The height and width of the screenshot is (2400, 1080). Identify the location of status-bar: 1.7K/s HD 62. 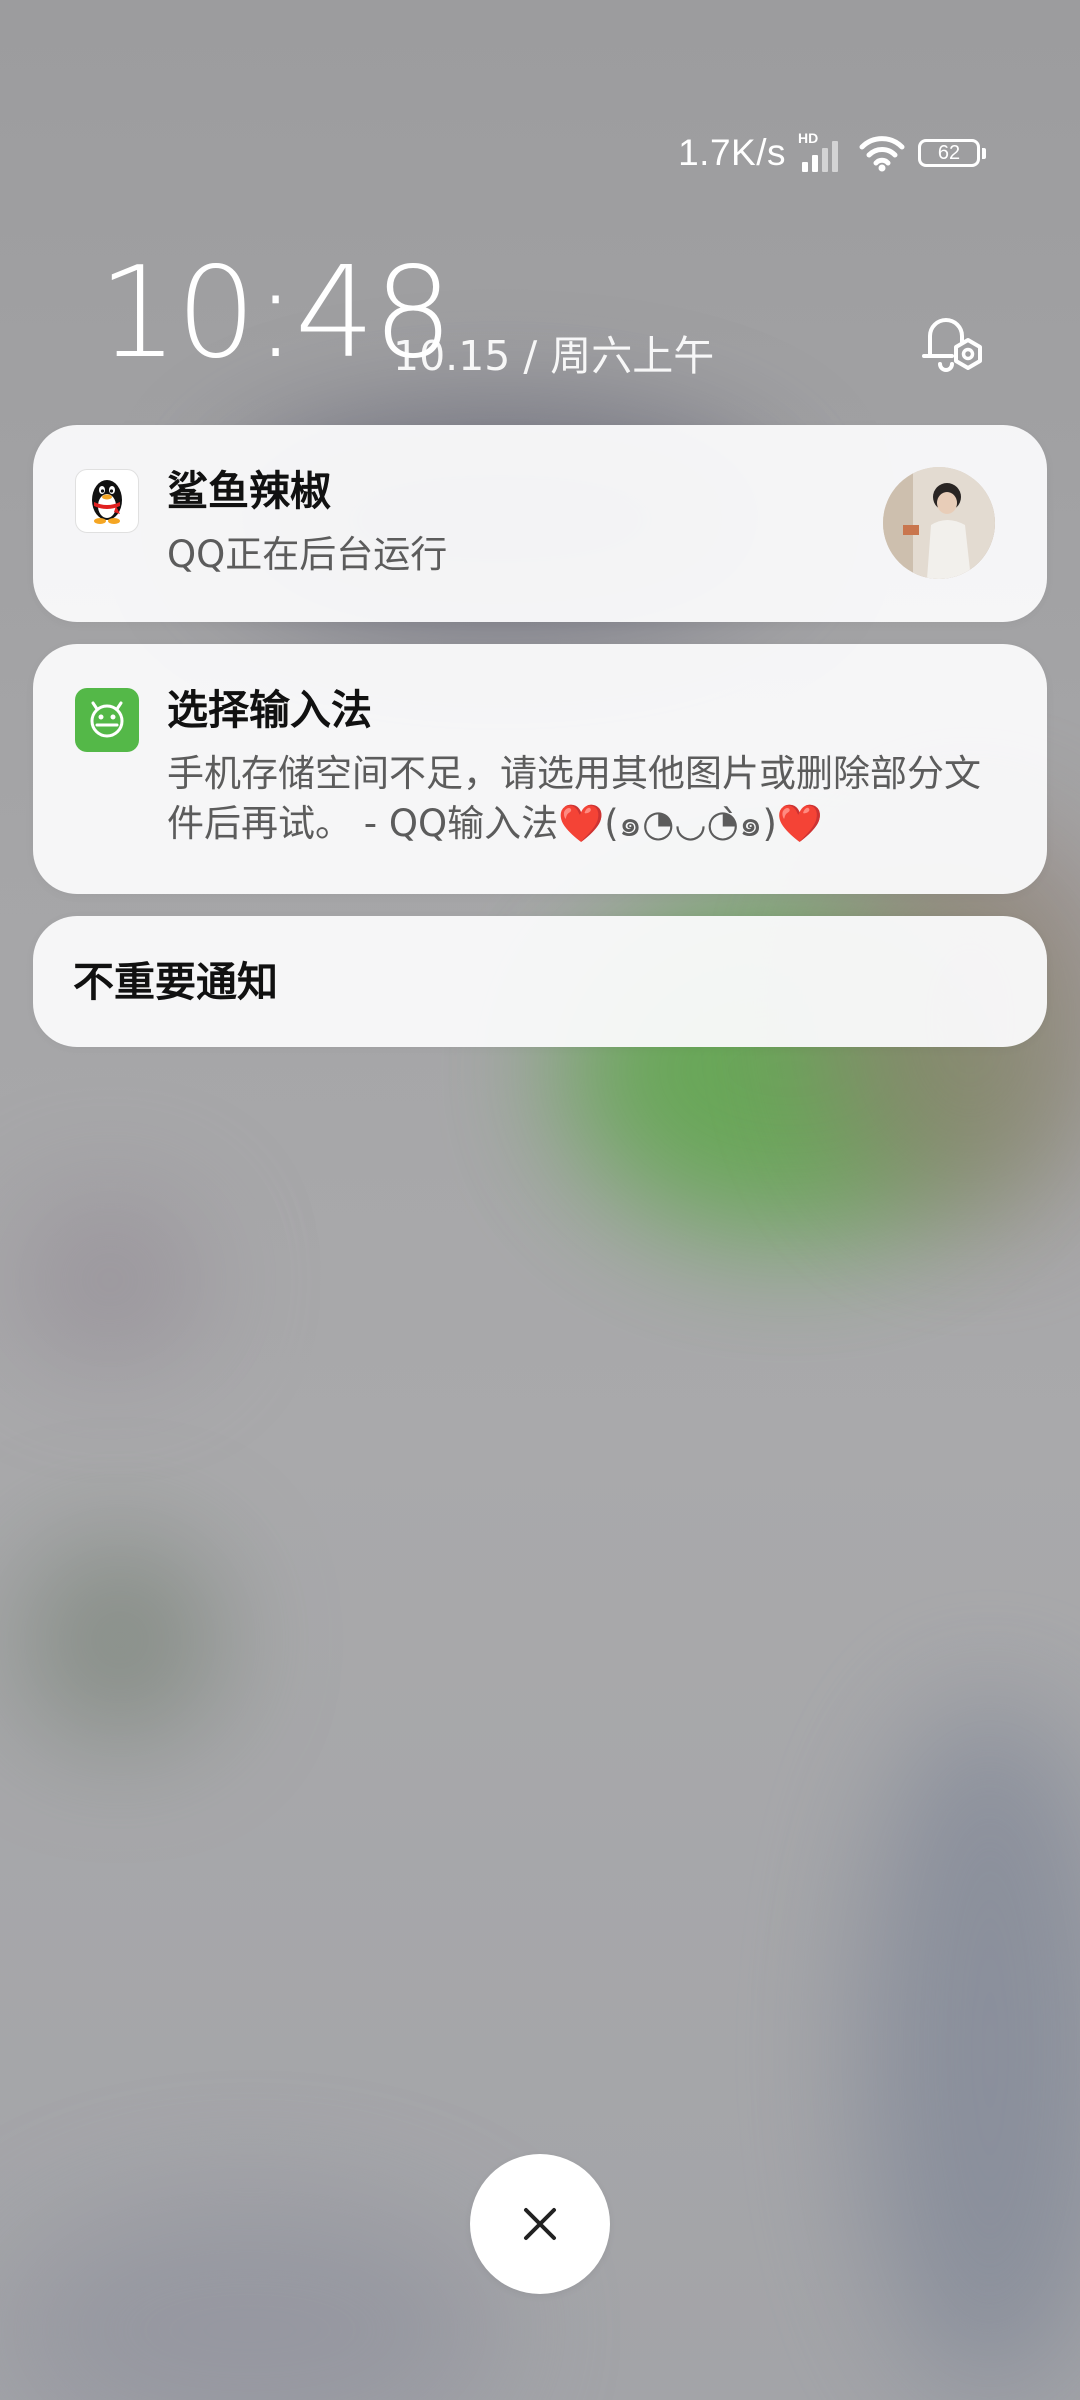
(832, 153).